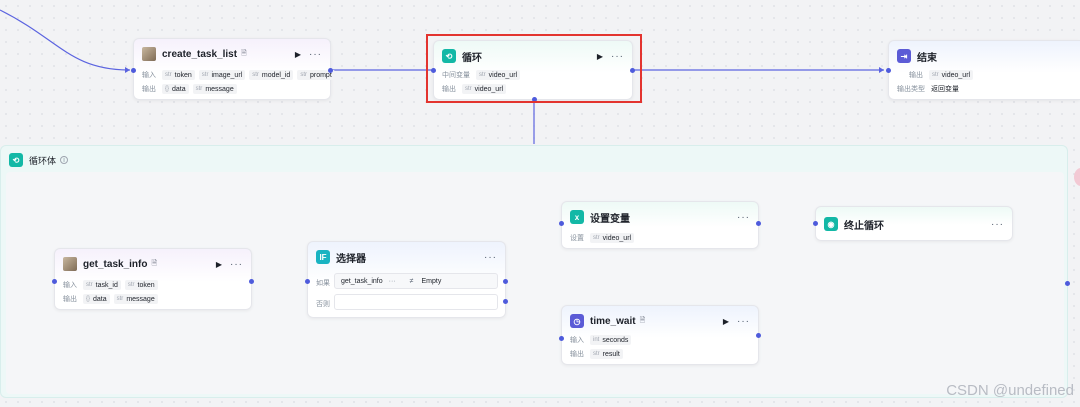  Describe the element at coordinates (222, 75) in the screenshot. I see `param-chip: str image_url` at that location.